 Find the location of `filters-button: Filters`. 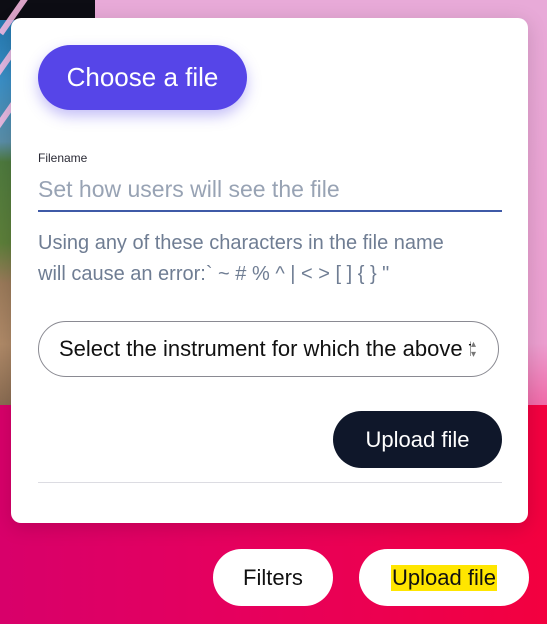

filters-button: Filters is located at coordinates (273, 577).